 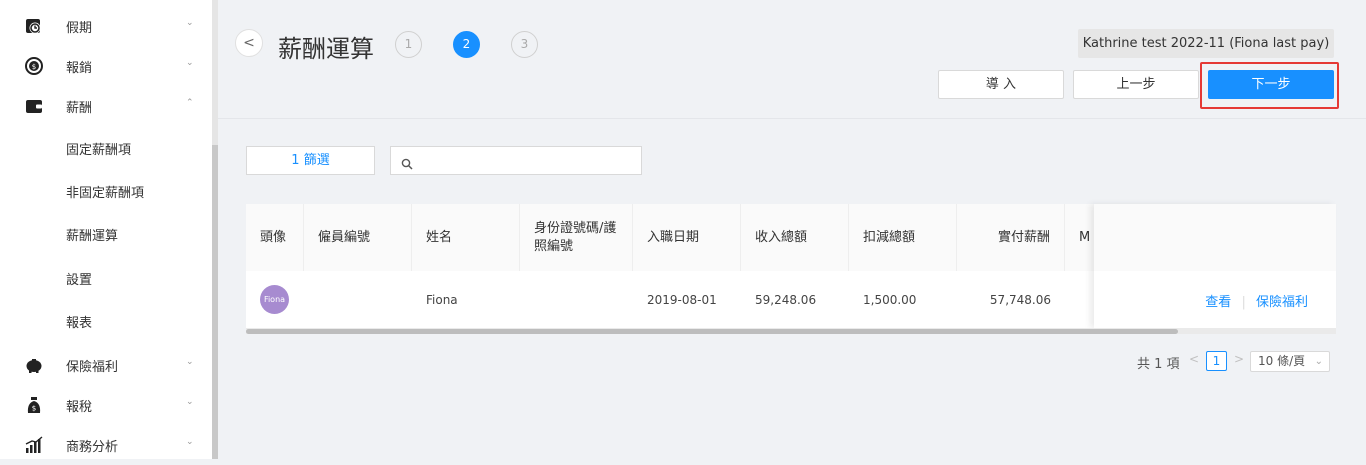 What do you see at coordinates (92, 367) in the screenshot?
I see `sidebar-item-label: 保險福利` at bounding box center [92, 367].